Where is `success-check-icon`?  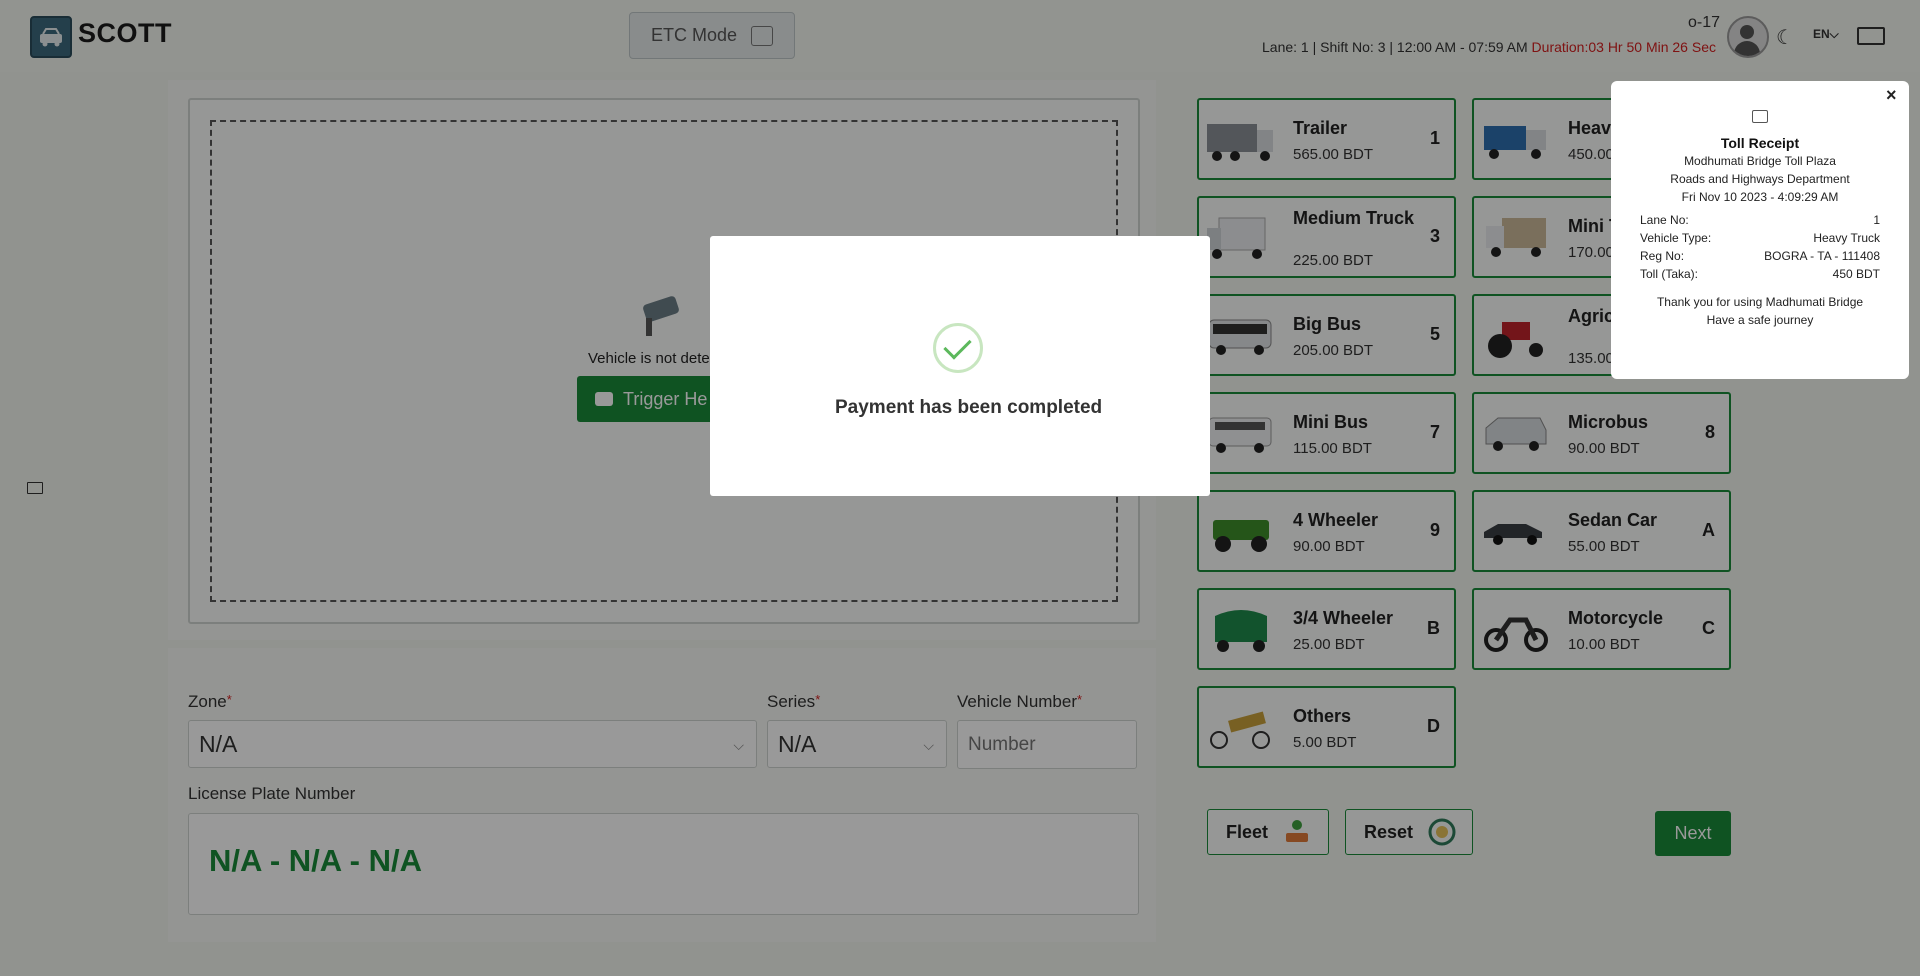
success-check-icon is located at coordinates (958, 348).